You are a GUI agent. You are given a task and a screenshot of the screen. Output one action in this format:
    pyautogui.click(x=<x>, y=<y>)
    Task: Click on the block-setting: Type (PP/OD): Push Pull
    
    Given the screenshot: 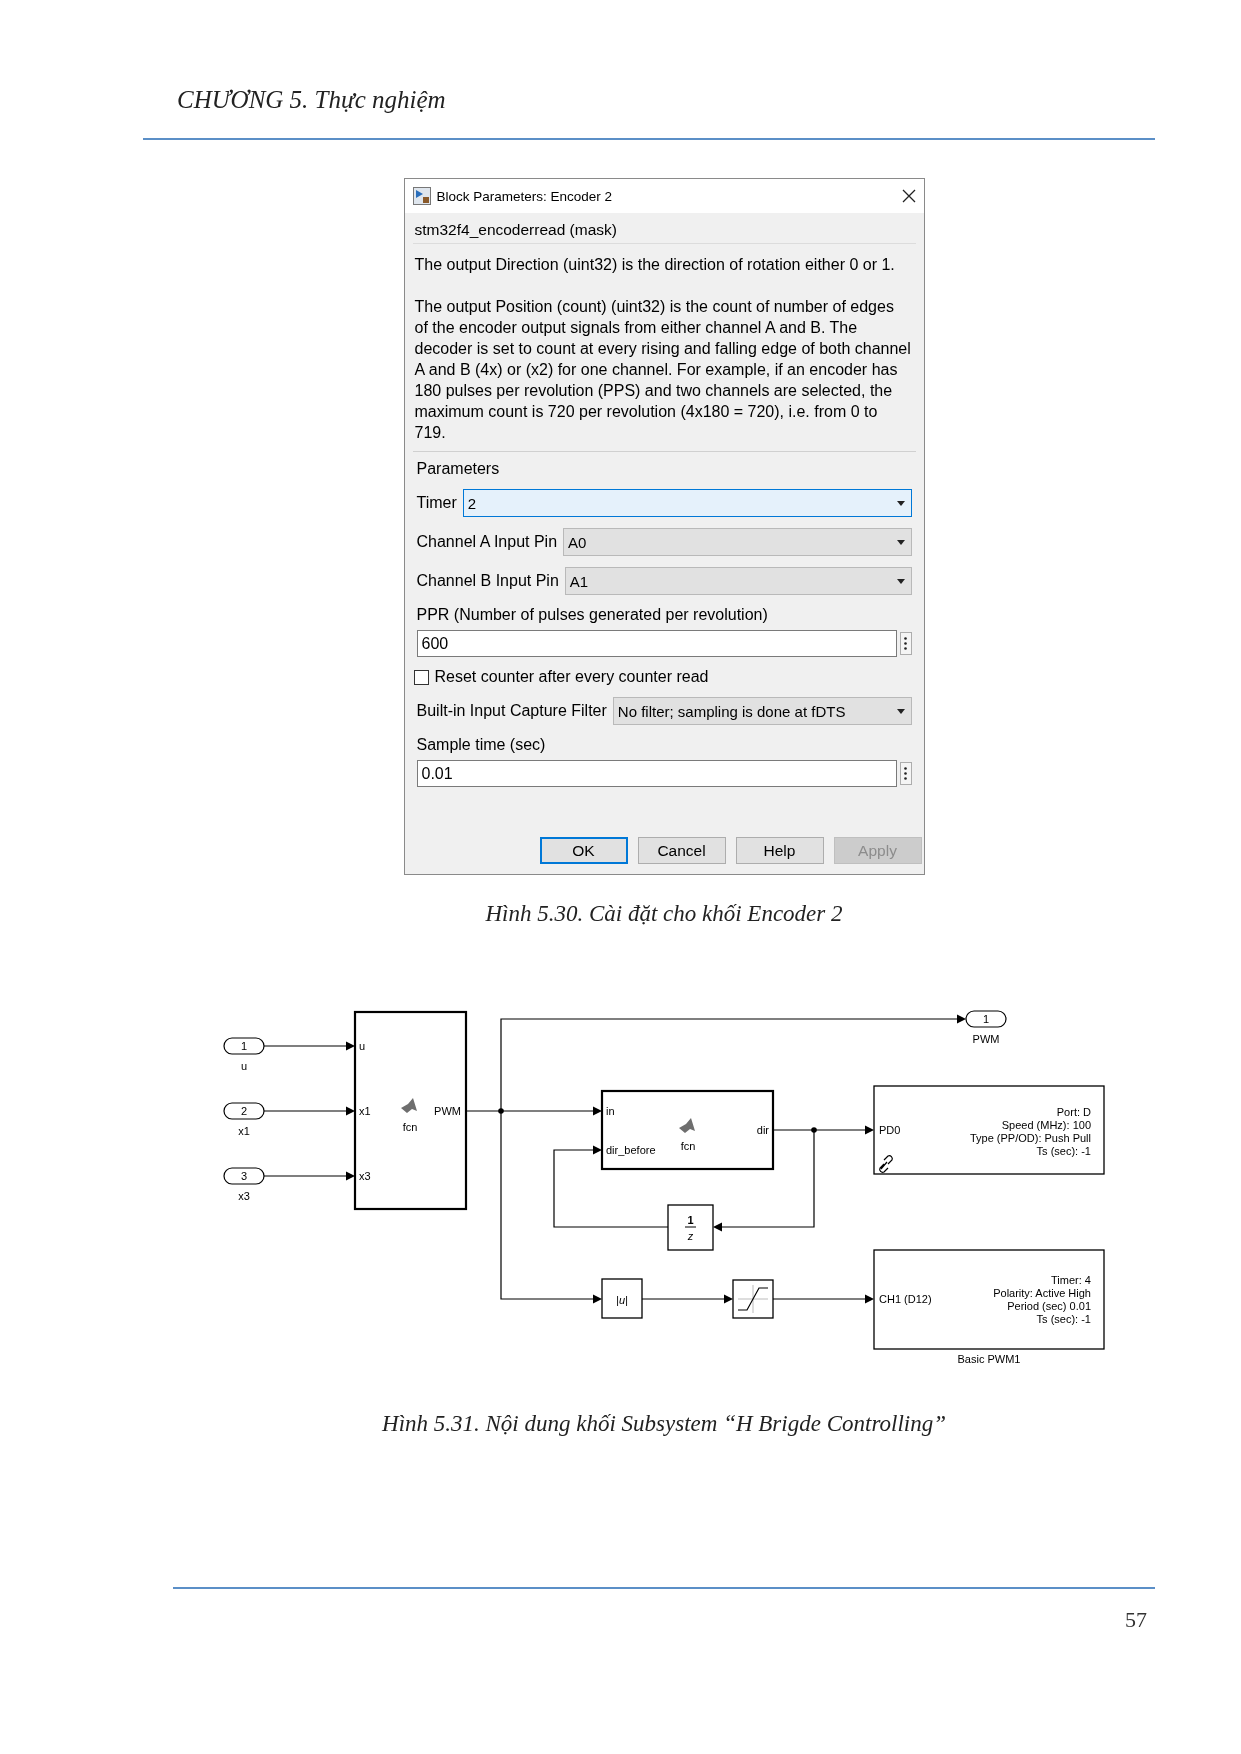 What is the action you would take?
    pyautogui.click(x=1030, y=1138)
    